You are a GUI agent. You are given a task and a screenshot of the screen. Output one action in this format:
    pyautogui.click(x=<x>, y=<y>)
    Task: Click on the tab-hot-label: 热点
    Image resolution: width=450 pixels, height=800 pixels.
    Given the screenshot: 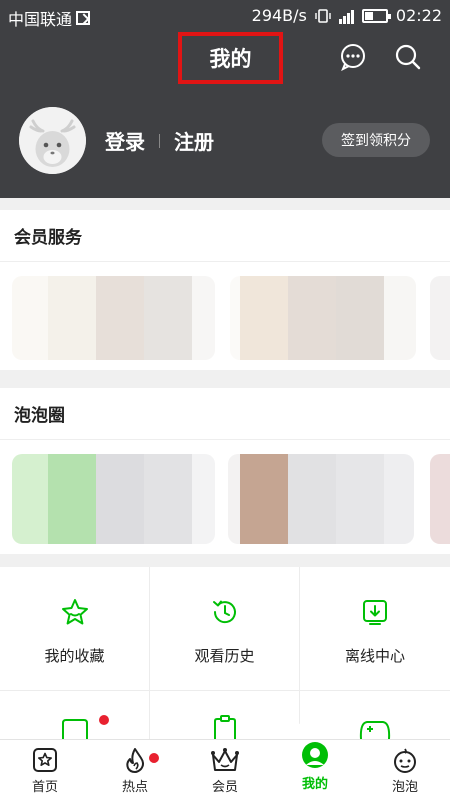 What is the action you would take?
    pyautogui.click(x=134, y=787)
    